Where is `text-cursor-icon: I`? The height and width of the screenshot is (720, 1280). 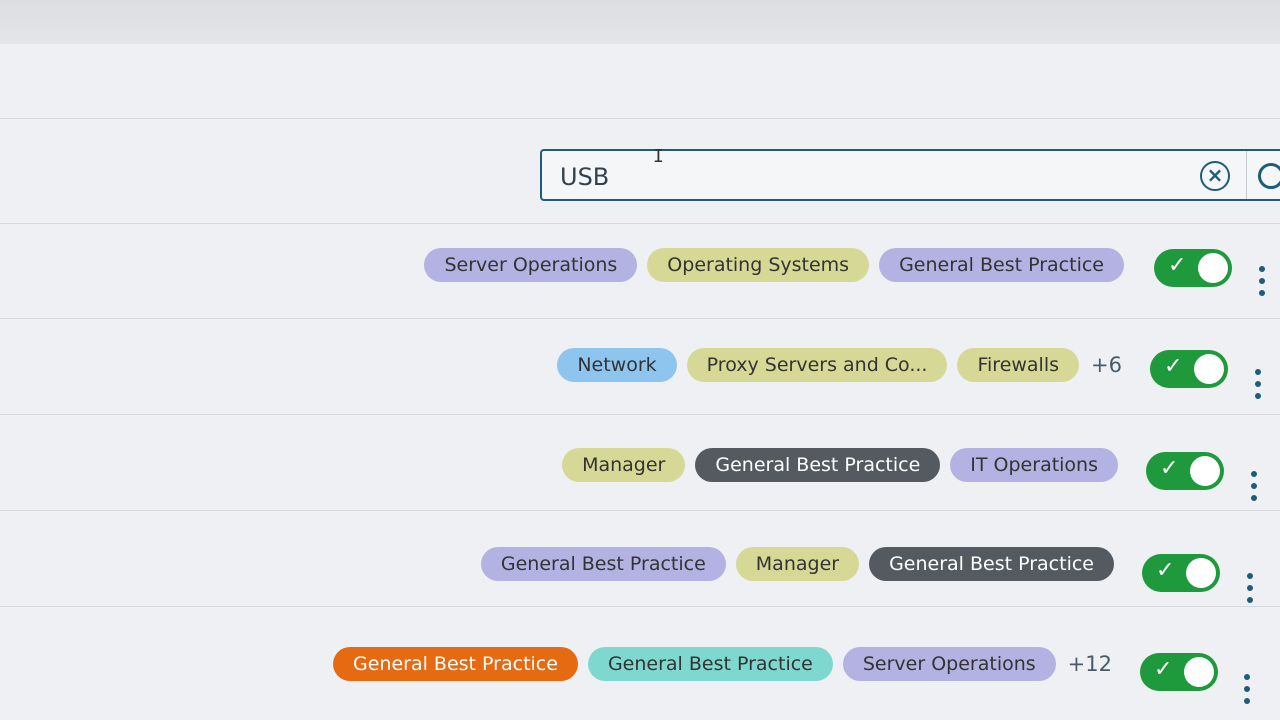
text-cursor-icon: I is located at coordinates (658, 156).